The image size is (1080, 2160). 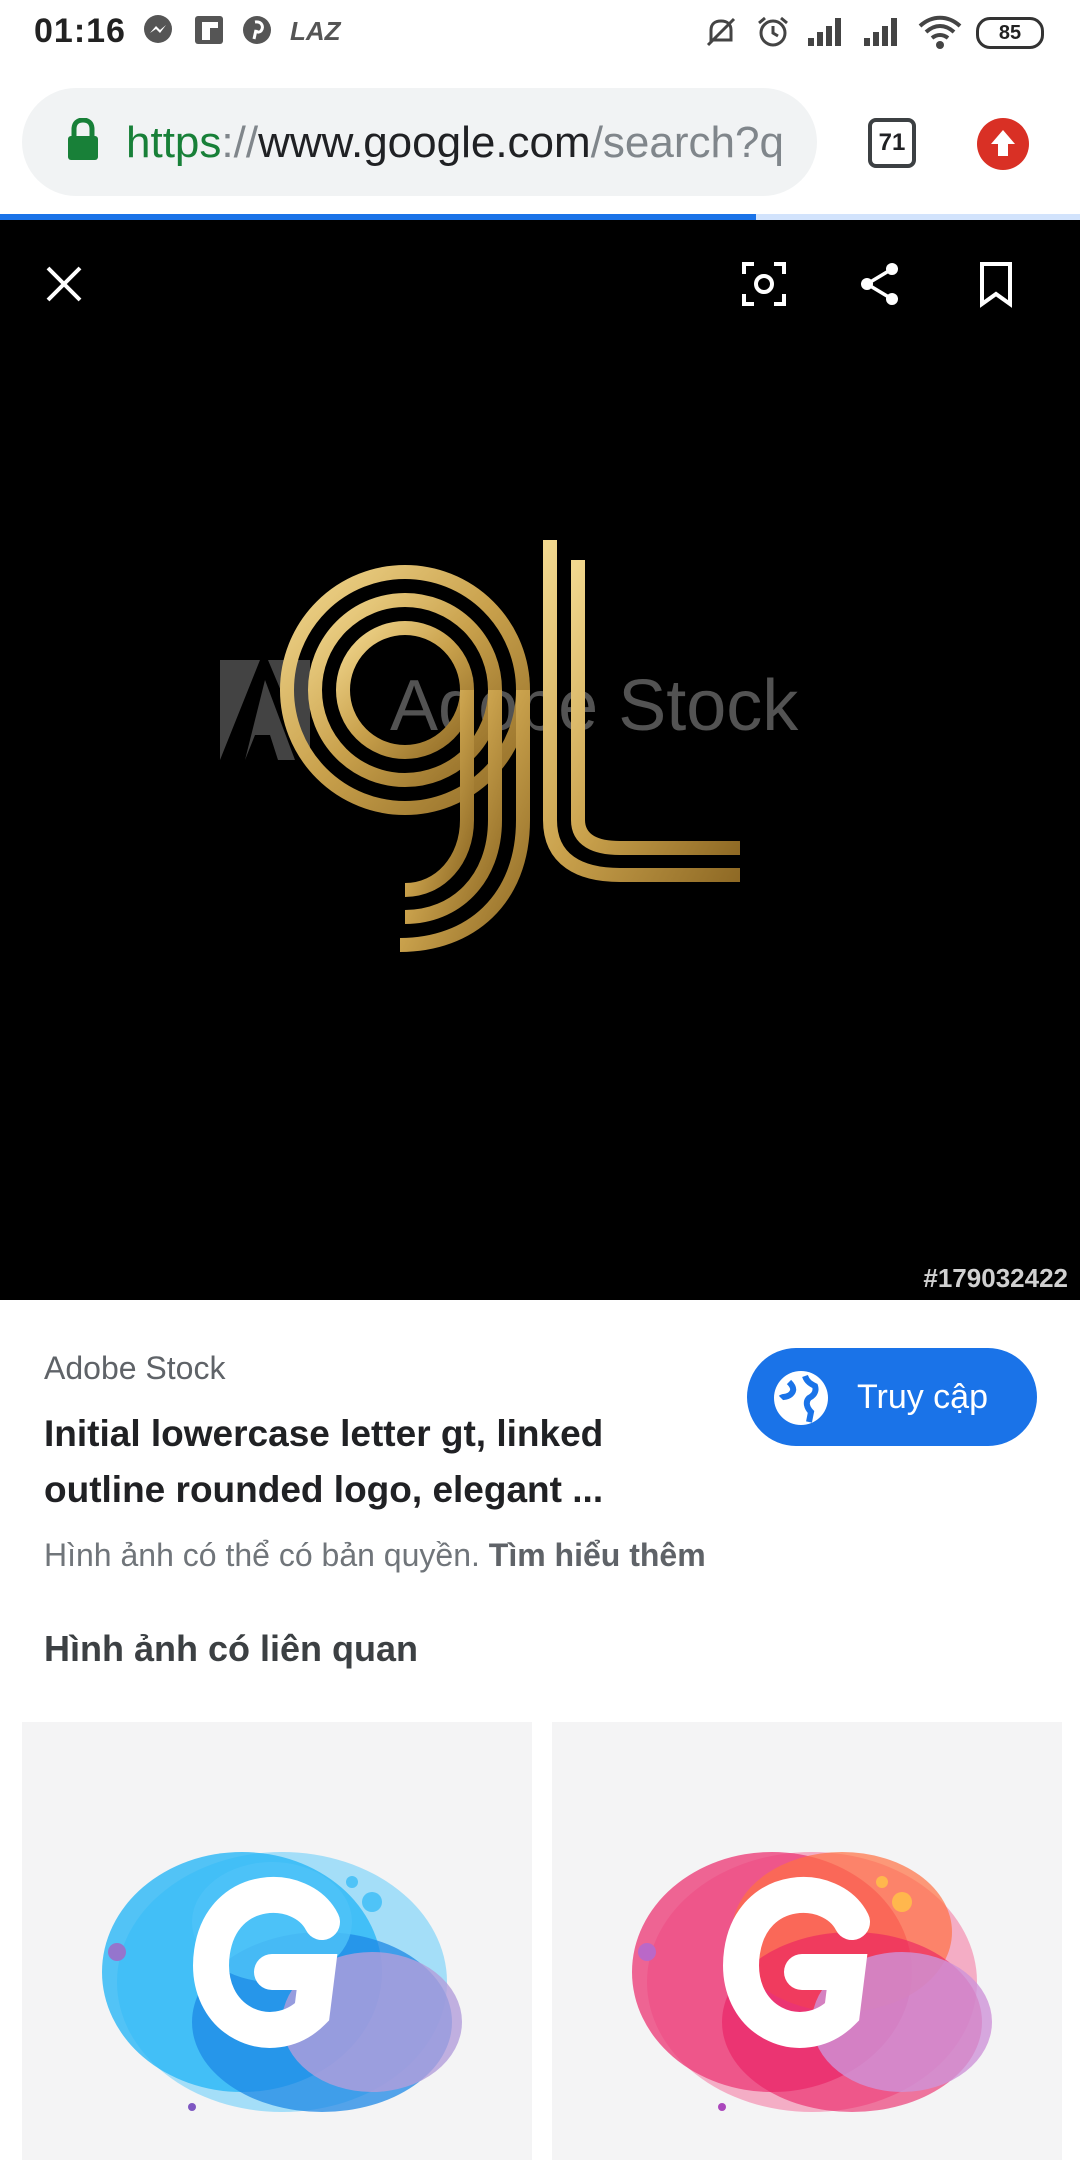 What do you see at coordinates (424, 142) in the screenshot?
I see `url-host: www.google.com` at bounding box center [424, 142].